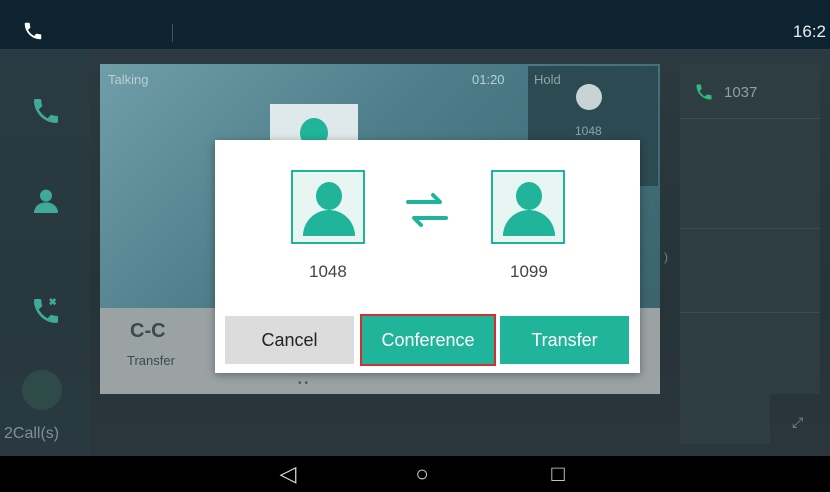 The height and width of the screenshot is (492, 830). What do you see at coordinates (666, 257) in the screenshot?
I see `chevron-right-icon: )` at bounding box center [666, 257].